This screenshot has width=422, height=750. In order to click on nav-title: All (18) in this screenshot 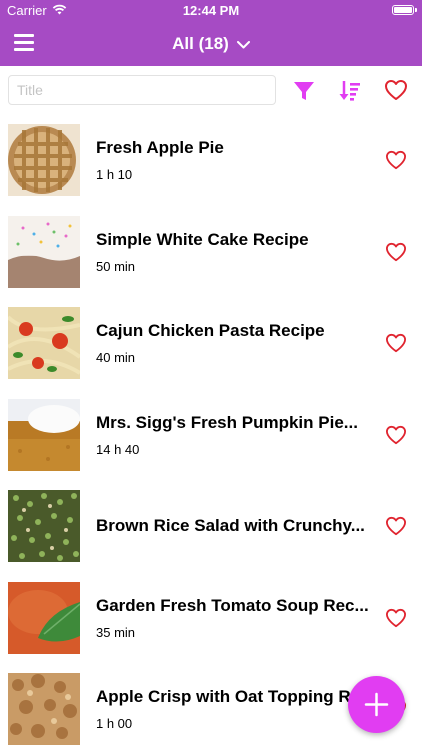, I will do `click(200, 43)`.